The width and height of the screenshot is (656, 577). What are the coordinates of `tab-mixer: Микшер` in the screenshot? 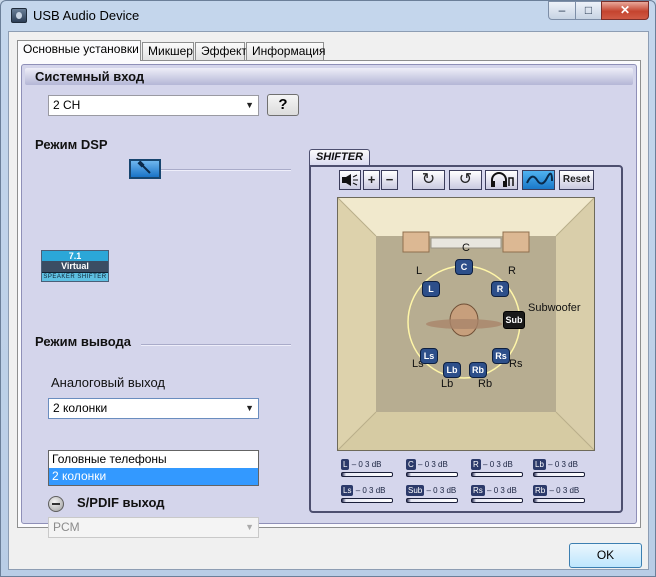 It's located at (168, 51).